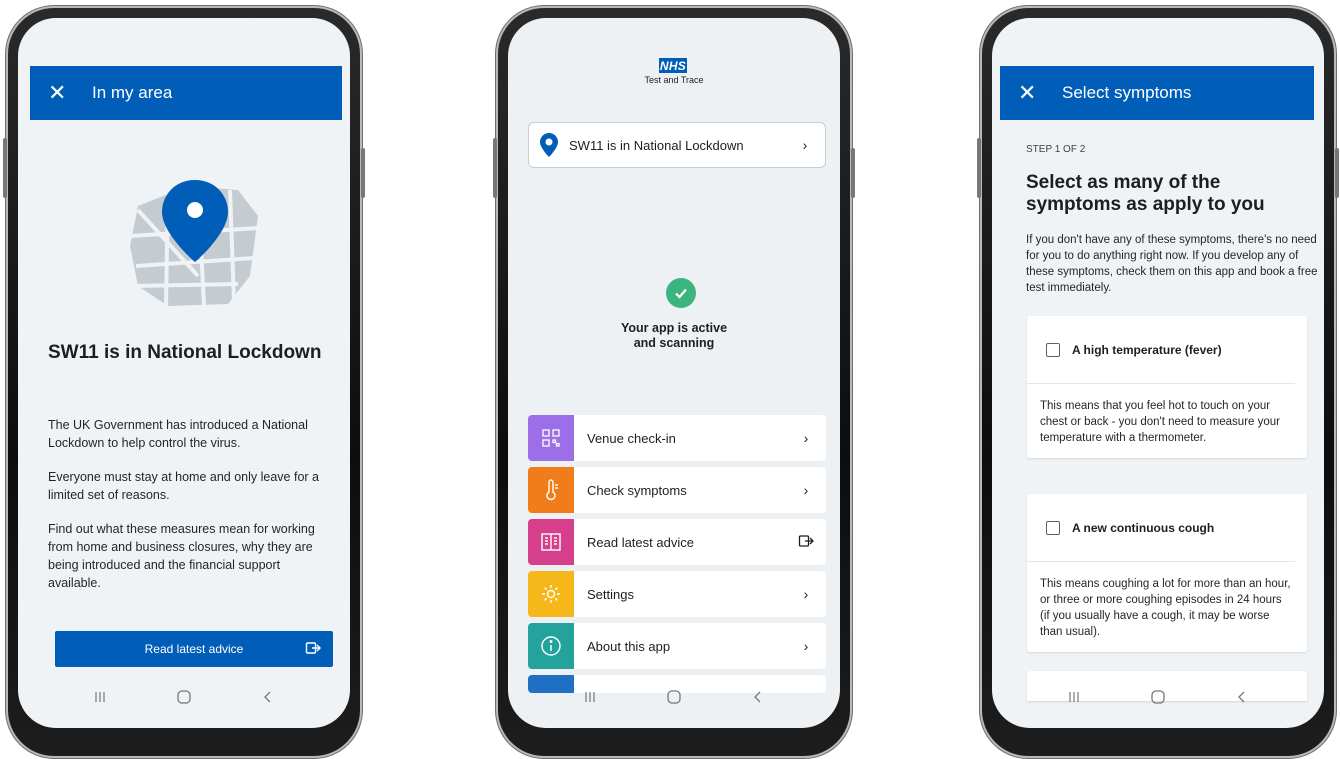 The width and height of the screenshot is (1340, 759). I want to click on thermometer-icon, so click(551, 490).